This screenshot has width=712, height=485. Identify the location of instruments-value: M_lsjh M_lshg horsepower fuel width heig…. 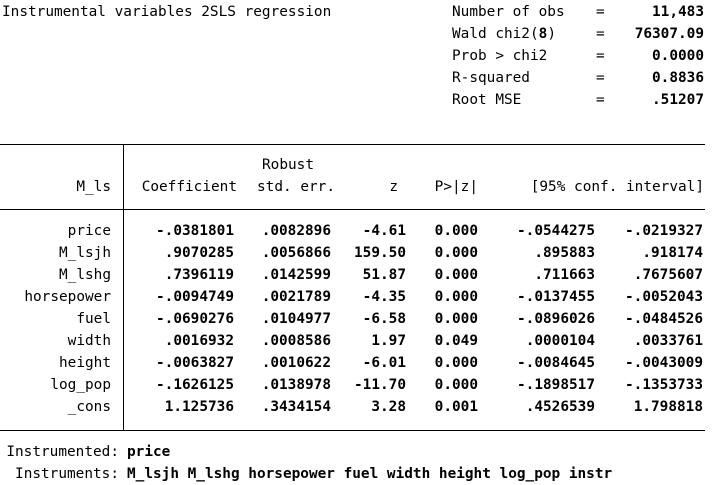
(370, 474).